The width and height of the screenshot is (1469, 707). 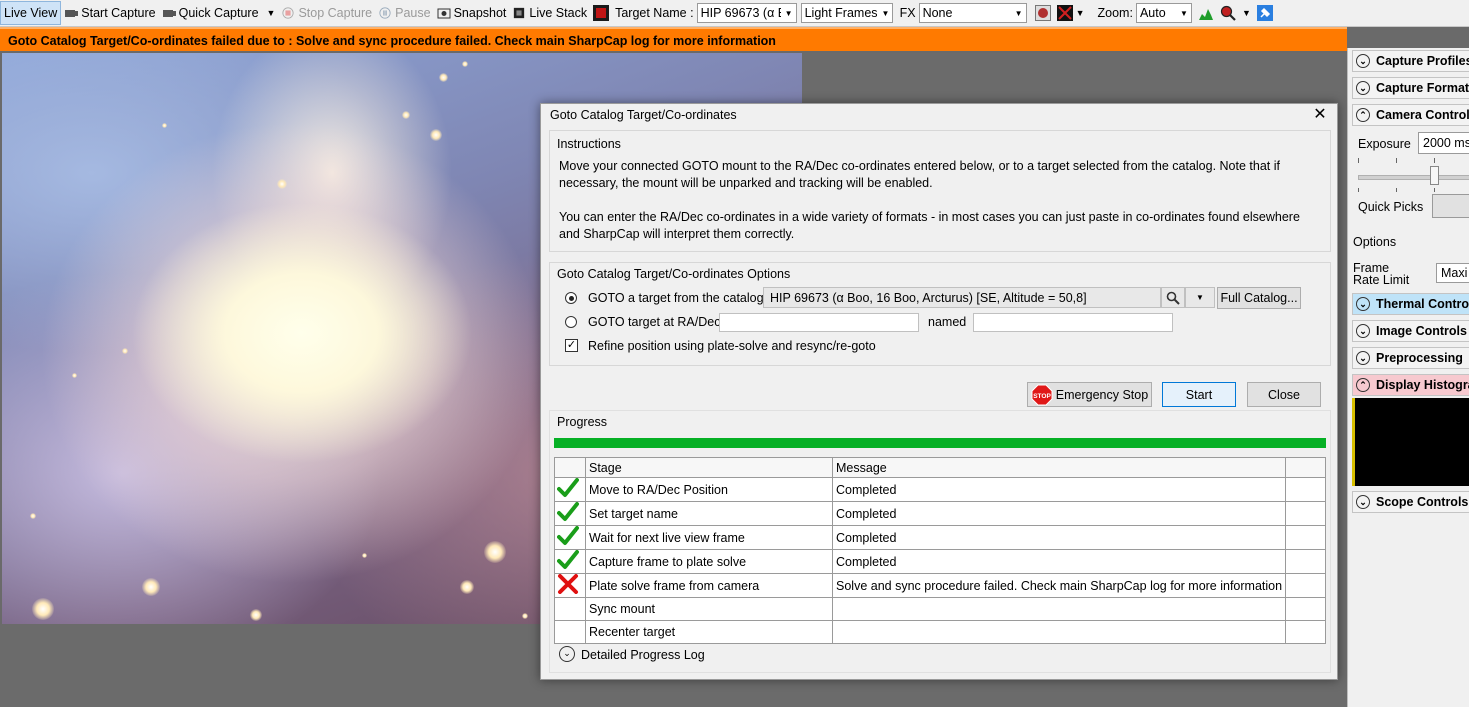 What do you see at coordinates (1434, 175) in the screenshot?
I see `exposure-slider-thumb` at bounding box center [1434, 175].